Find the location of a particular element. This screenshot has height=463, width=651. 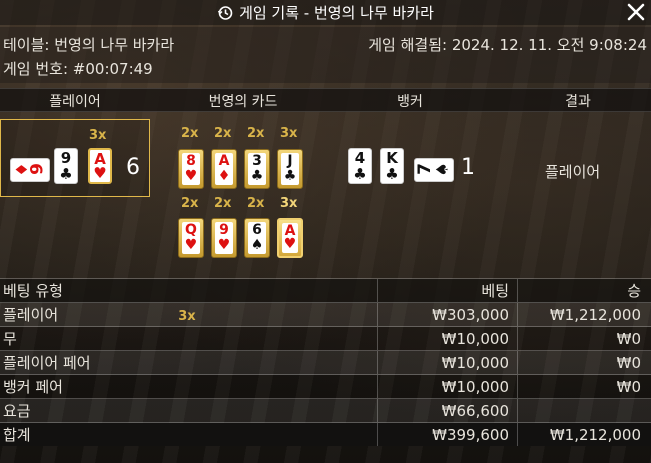

header-bet-amount: 베팅 is located at coordinates (447, 290).